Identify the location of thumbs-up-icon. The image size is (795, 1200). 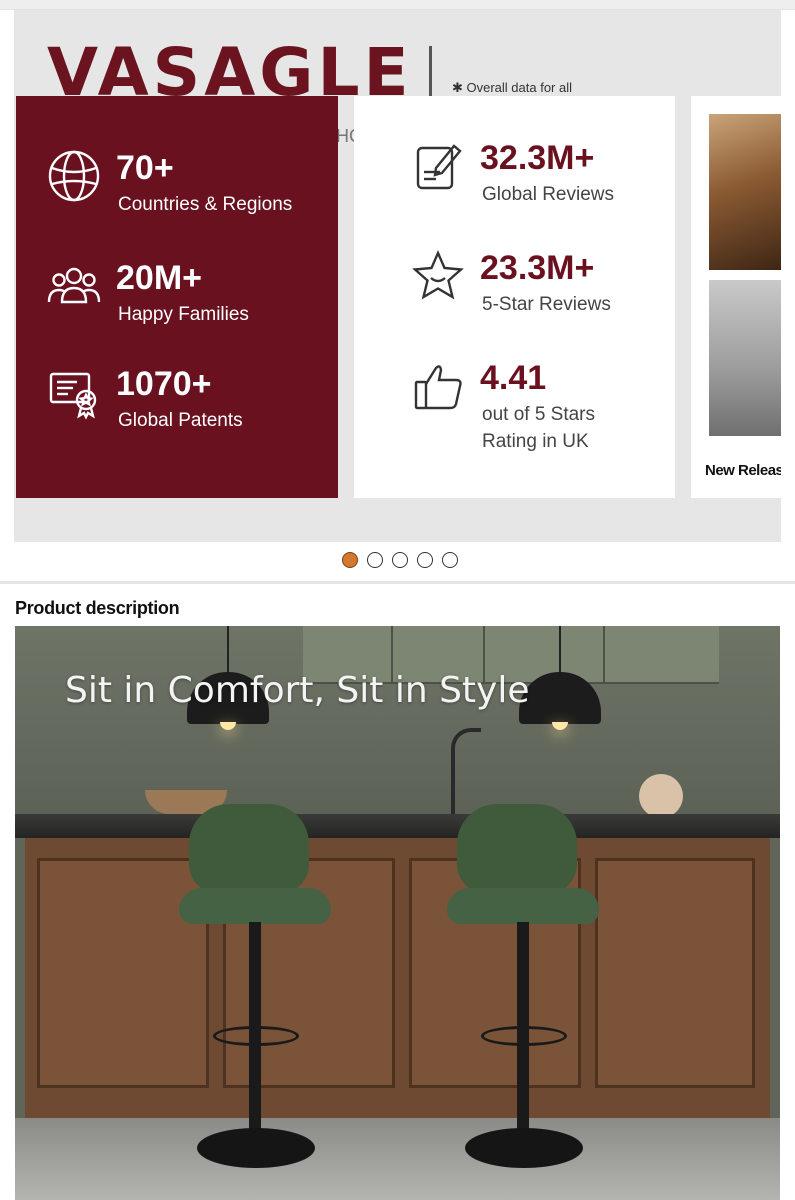
(438, 386).